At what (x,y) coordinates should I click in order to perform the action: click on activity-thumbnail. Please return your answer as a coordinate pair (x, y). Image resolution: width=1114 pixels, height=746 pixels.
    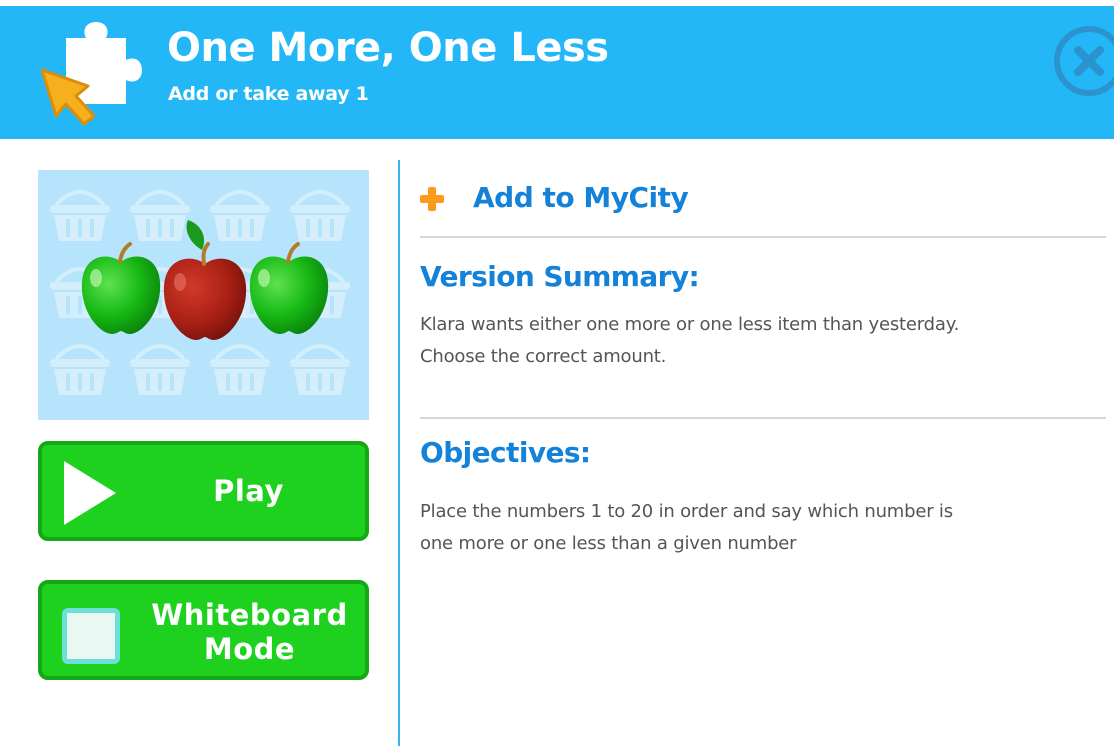
    Looking at the image, I should click on (203, 295).